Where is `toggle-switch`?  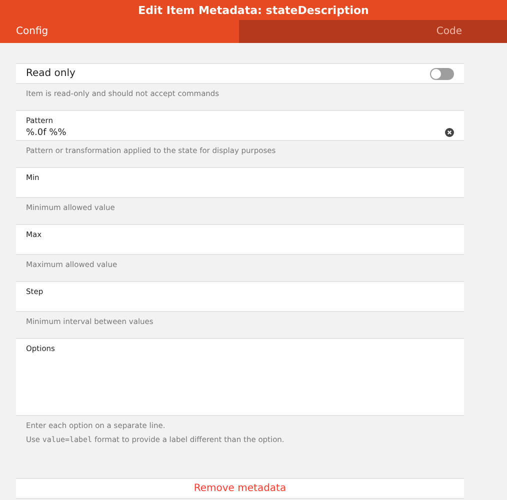
toggle-switch is located at coordinates (442, 74).